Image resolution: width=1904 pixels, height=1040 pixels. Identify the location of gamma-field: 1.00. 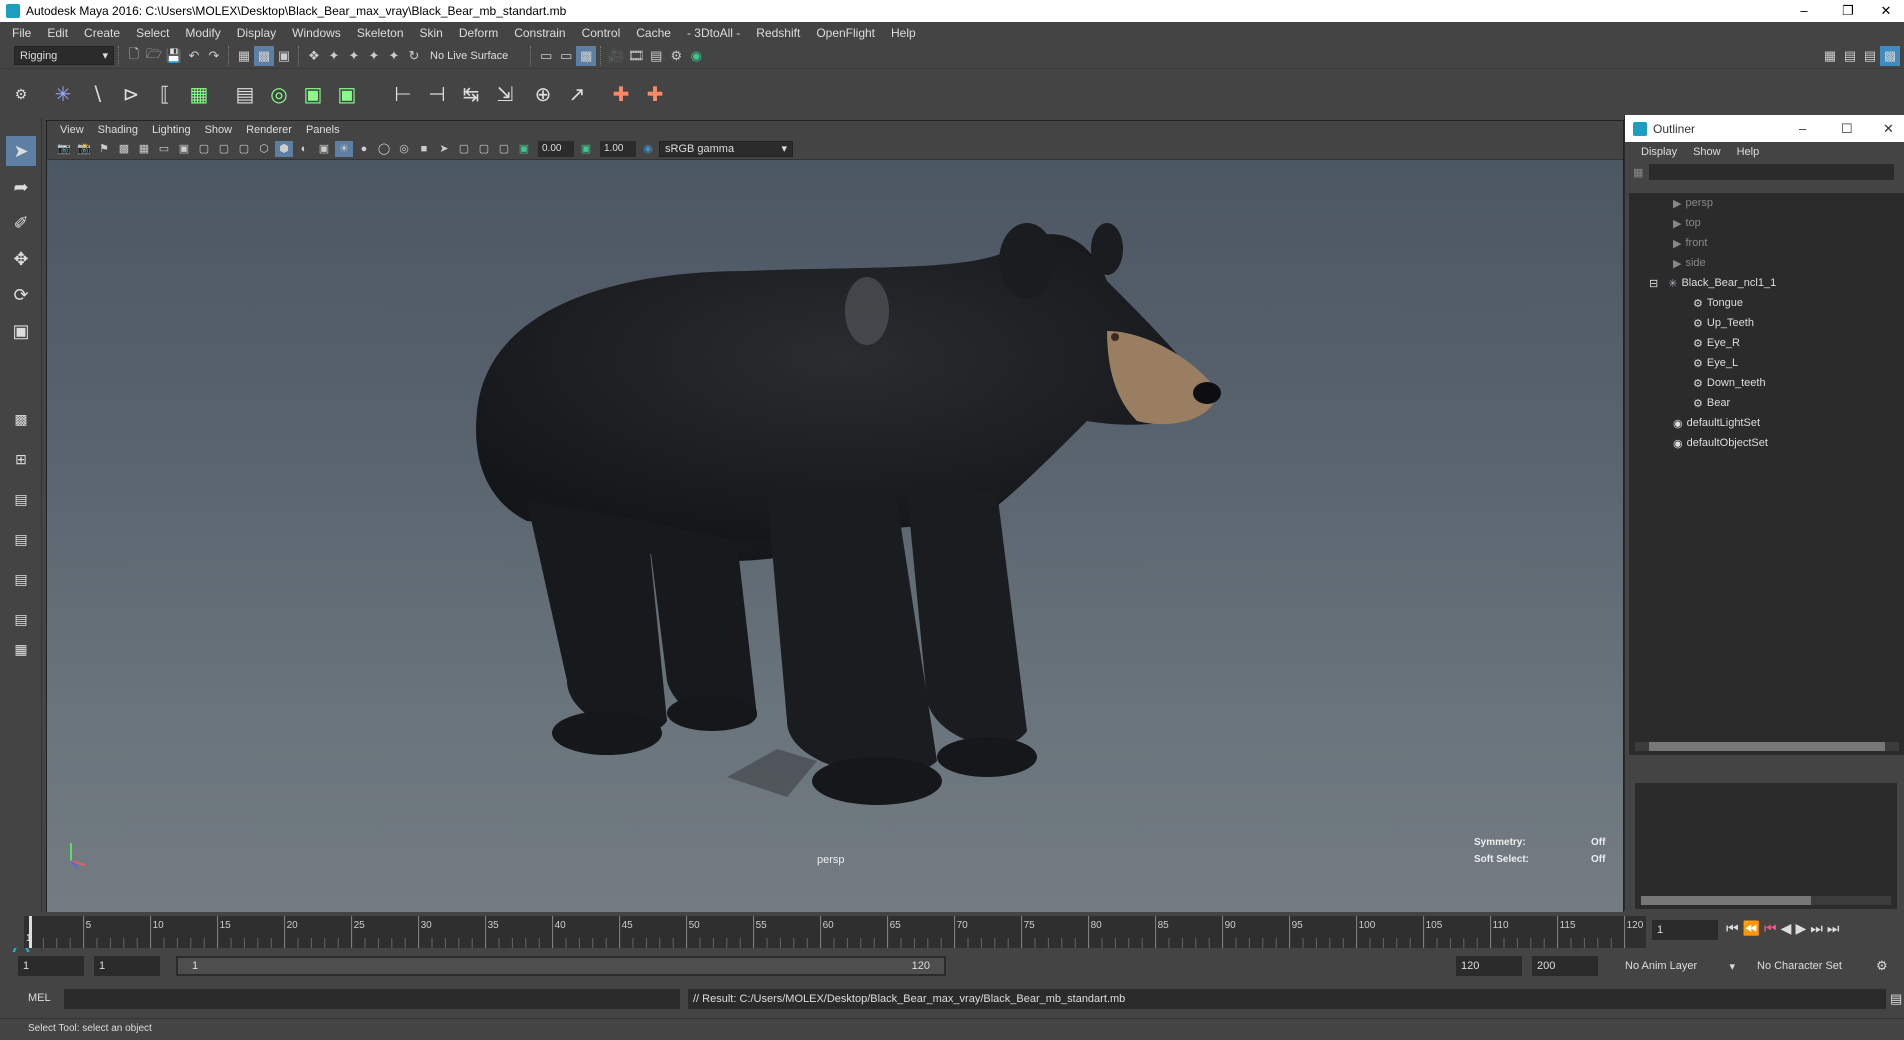
(618, 148).